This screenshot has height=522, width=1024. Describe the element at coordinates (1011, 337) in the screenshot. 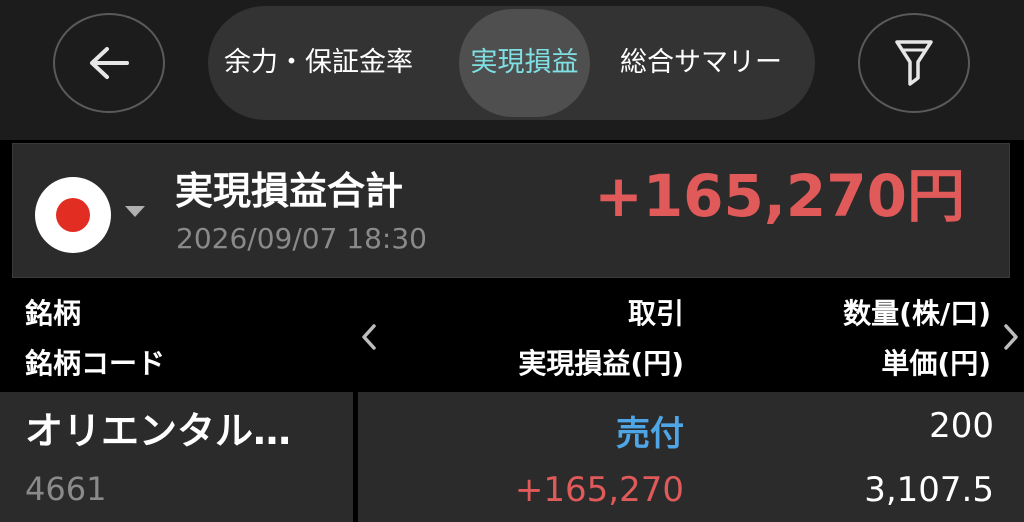

I see `chevron-right-icon` at that location.